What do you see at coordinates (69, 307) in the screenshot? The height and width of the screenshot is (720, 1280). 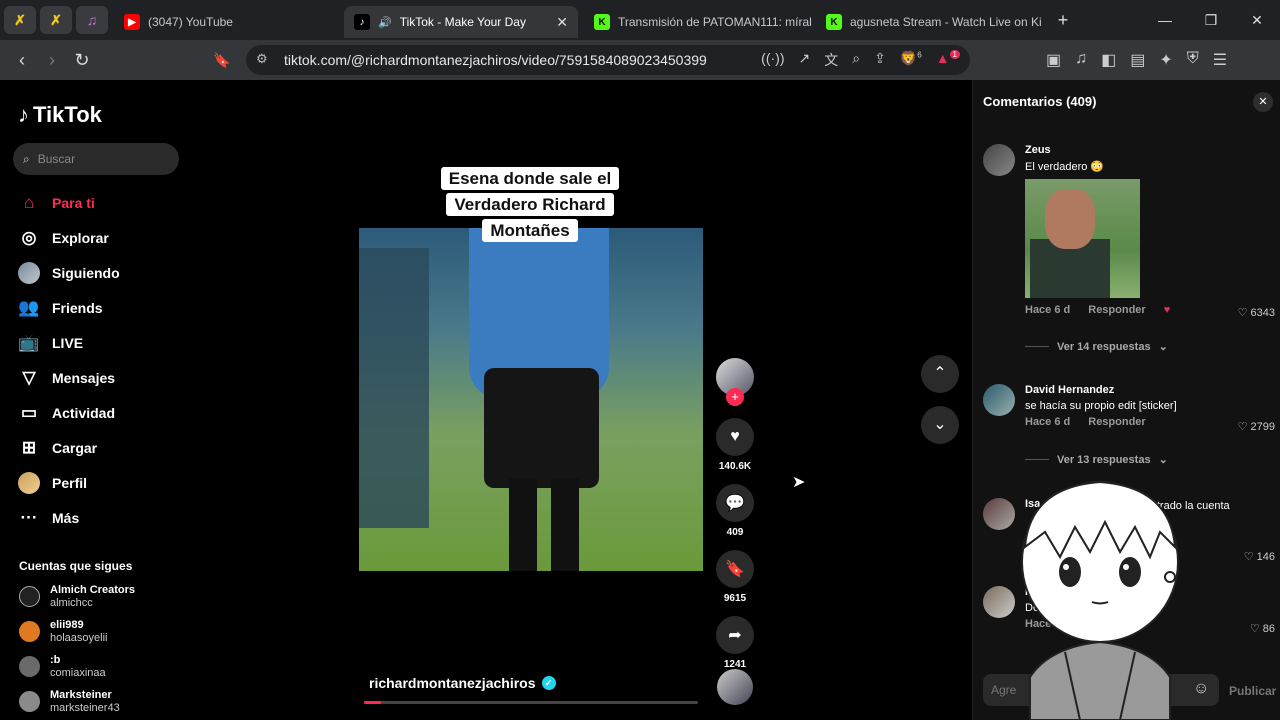 I see `nav-friends: 👥 Friends` at bounding box center [69, 307].